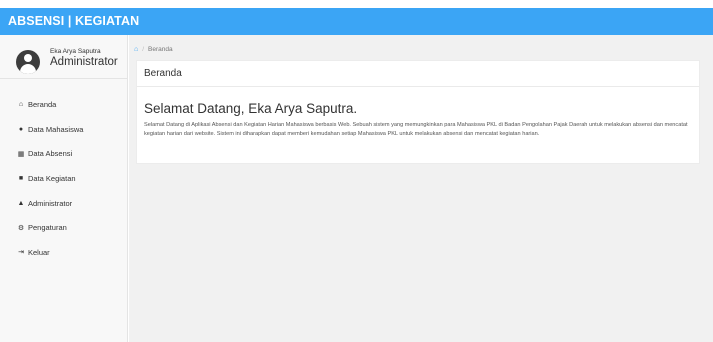 The height and width of the screenshot is (342, 713). What do you see at coordinates (50, 154) in the screenshot?
I see `sidebar-item-label: Data Absensi` at bounding box center [50, 154].